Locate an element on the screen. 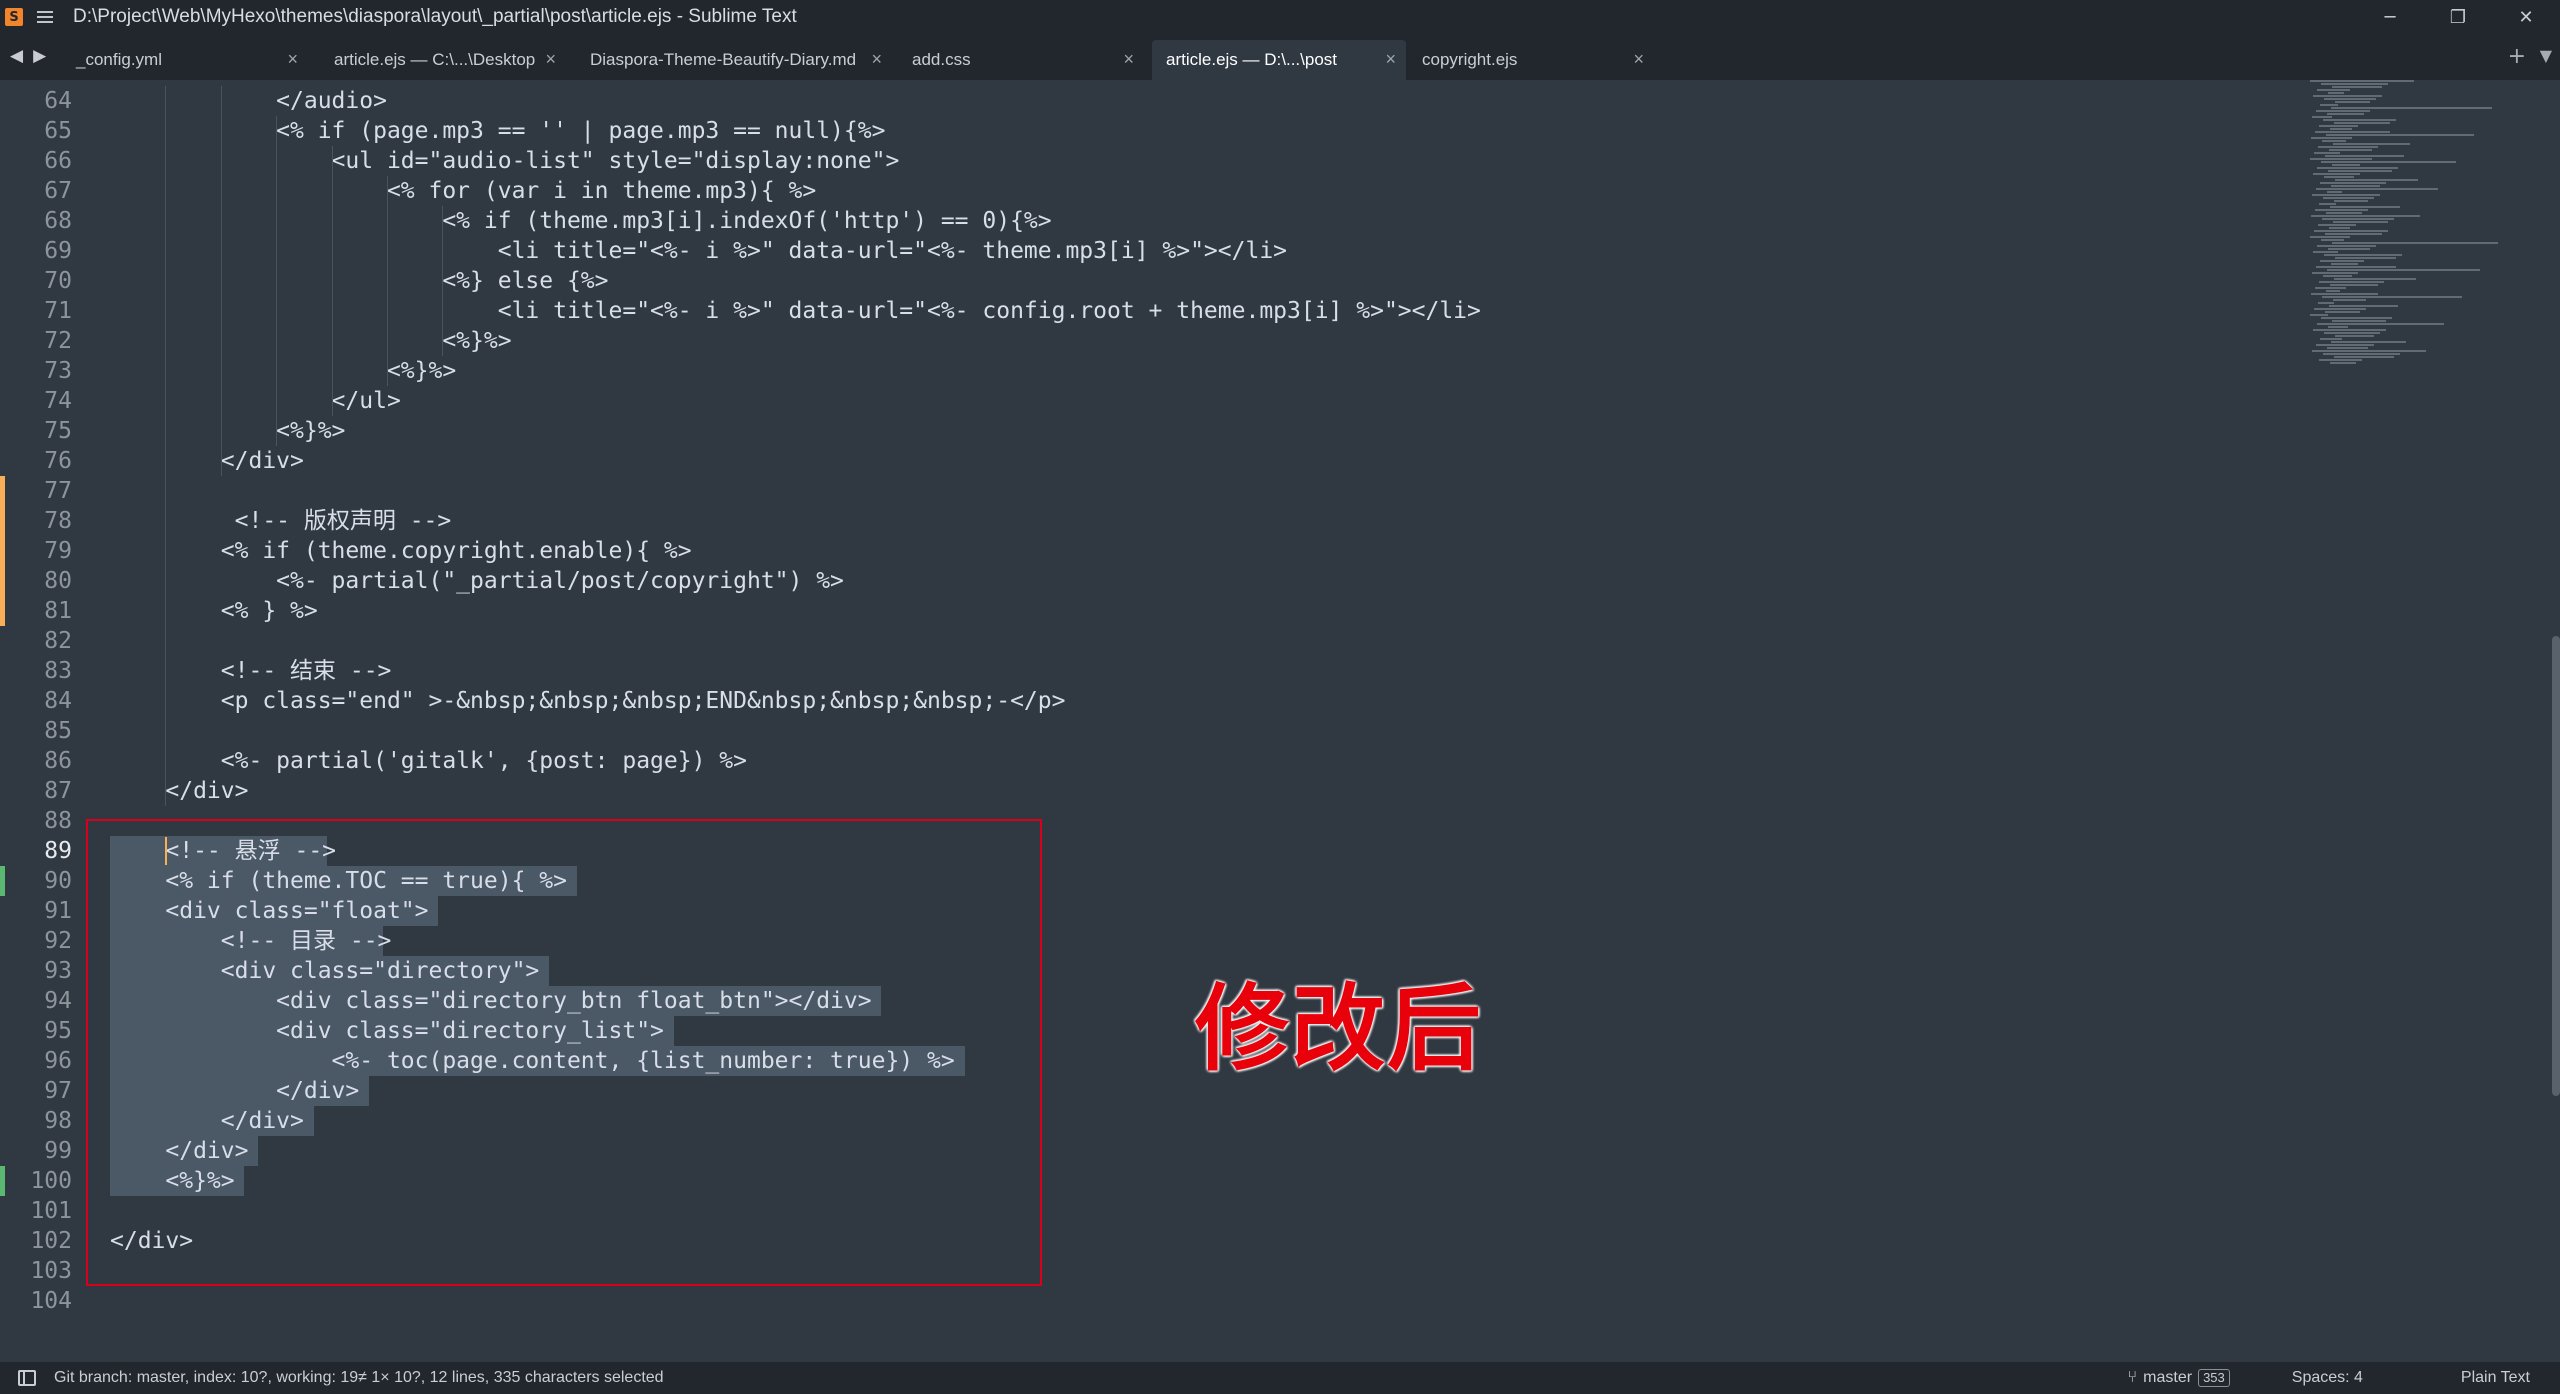 This screenshot has height=1394, width=2560. line-number: 71 is located at coordinates (58, 311).